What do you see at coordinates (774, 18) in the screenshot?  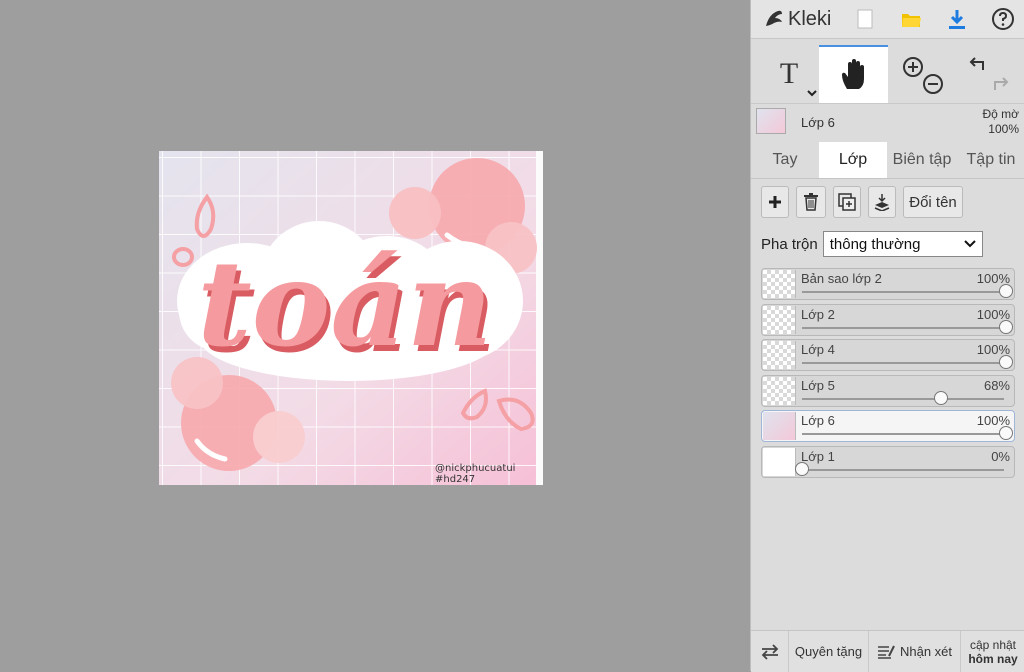 I see `kleki-logo-icon` at bounding box center [774, 18].